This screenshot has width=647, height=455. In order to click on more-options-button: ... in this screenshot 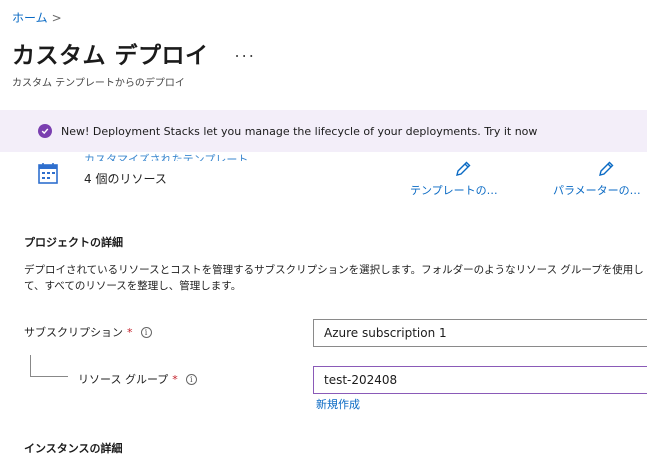, I will do `click(245, 51)`.